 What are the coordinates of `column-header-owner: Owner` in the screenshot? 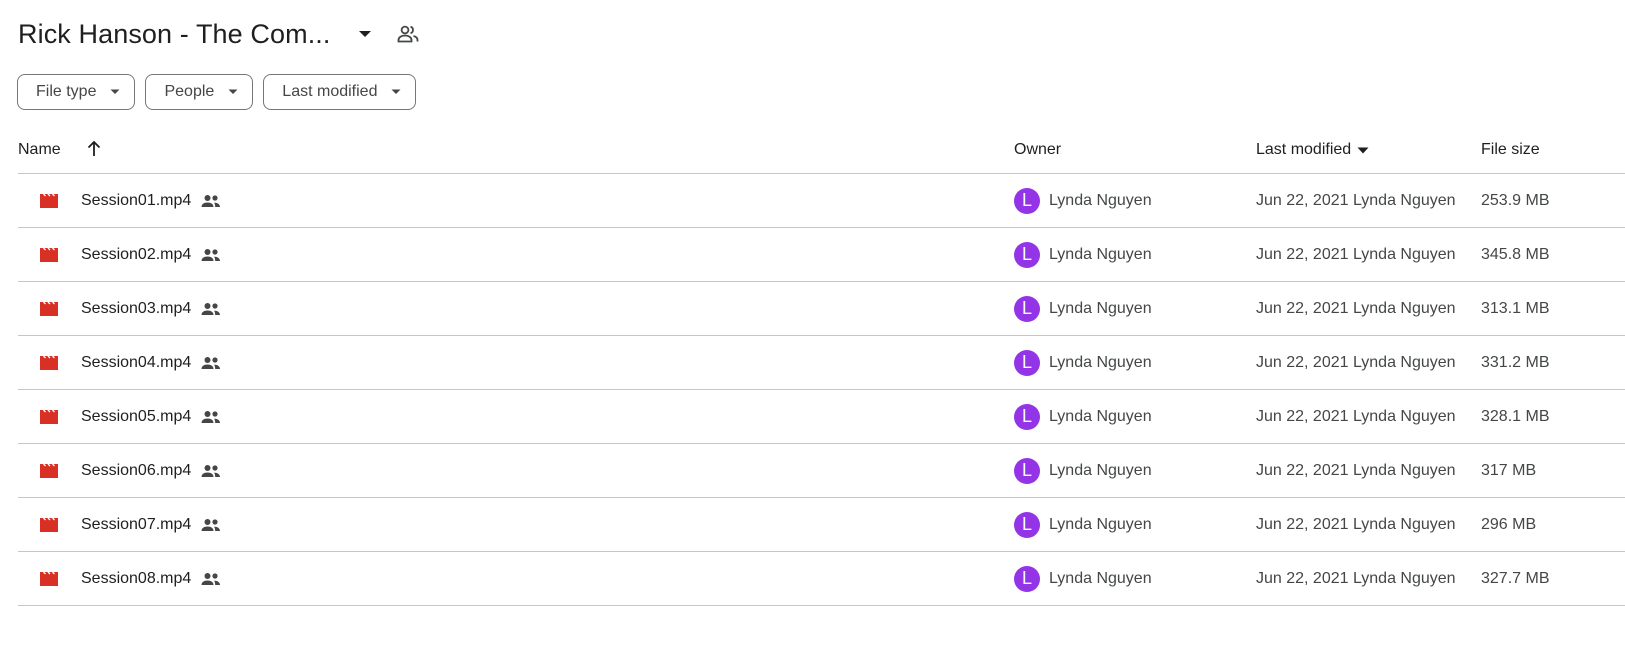 It's located at (1037, 150).